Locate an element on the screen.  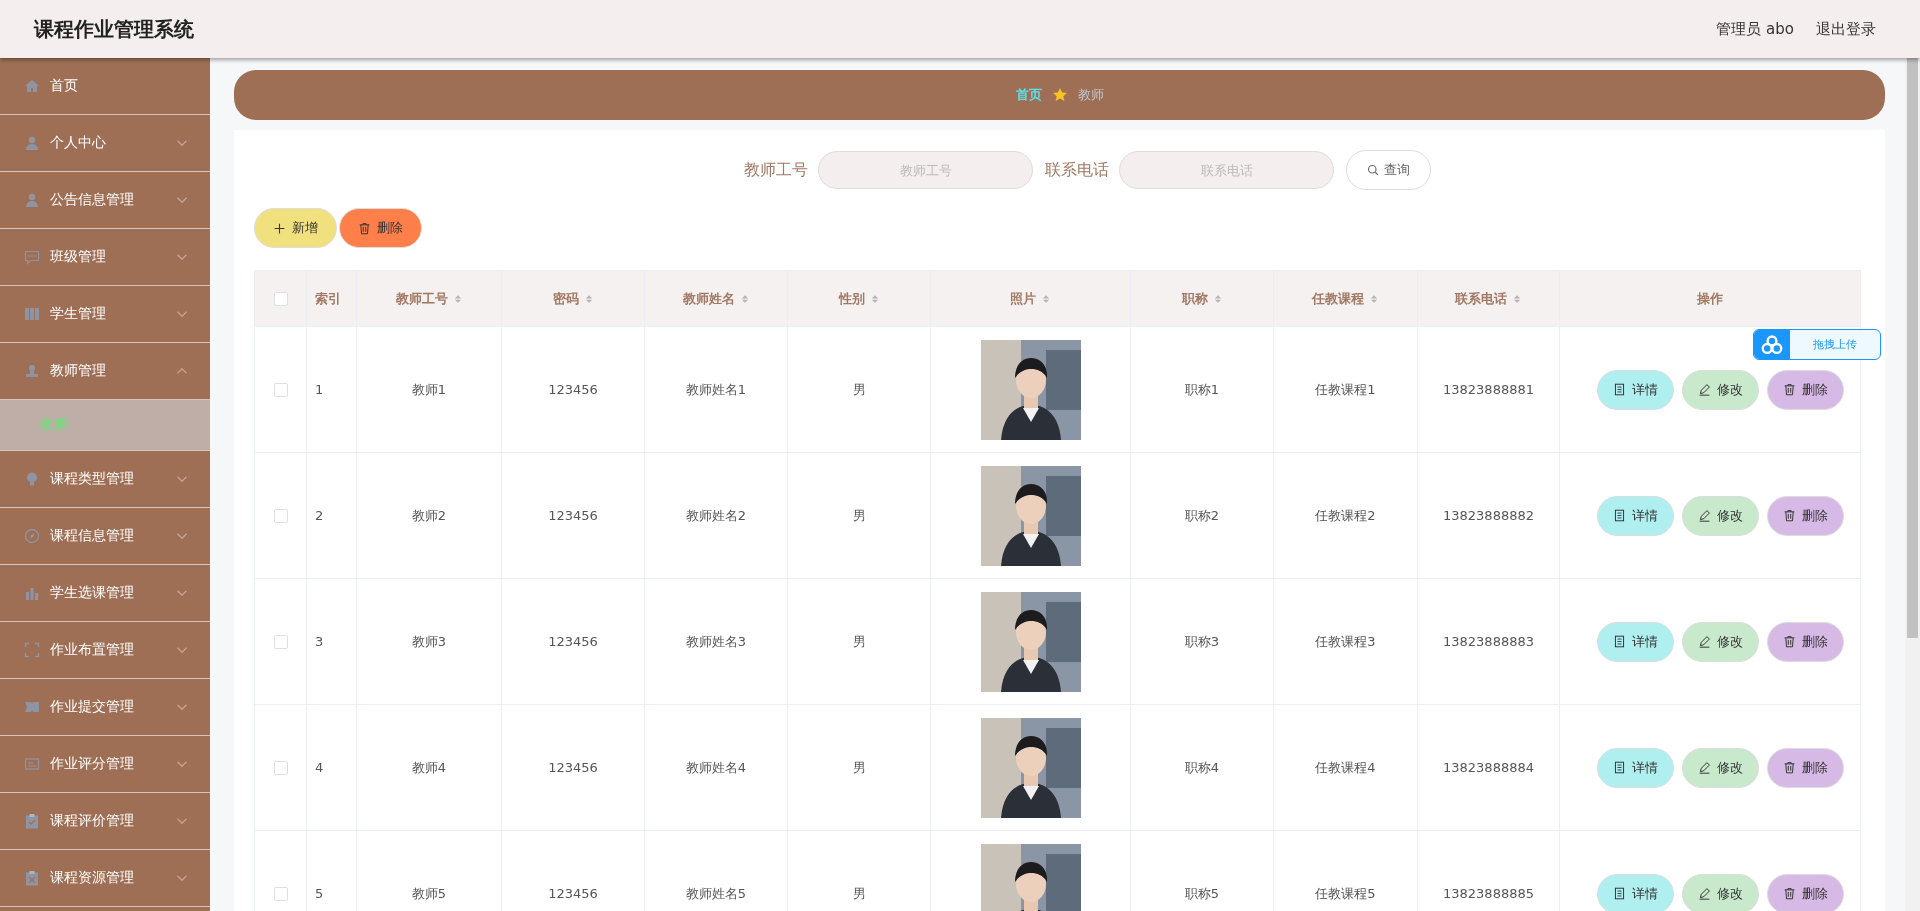
clipboard-icon is located at coordinates (32, 878).